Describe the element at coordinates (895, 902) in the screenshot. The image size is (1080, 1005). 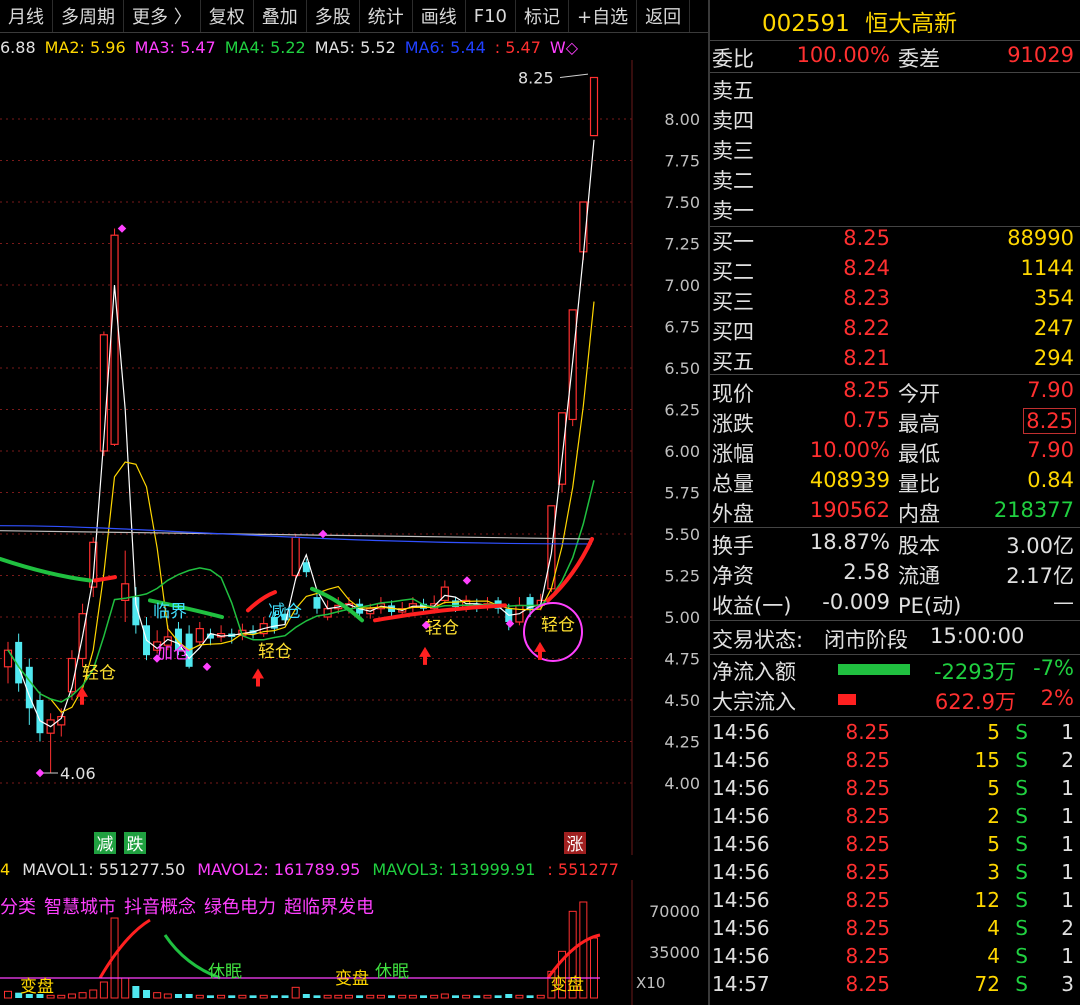
I see `tick-row: 14:56 8.25 12 S 1` at that location.